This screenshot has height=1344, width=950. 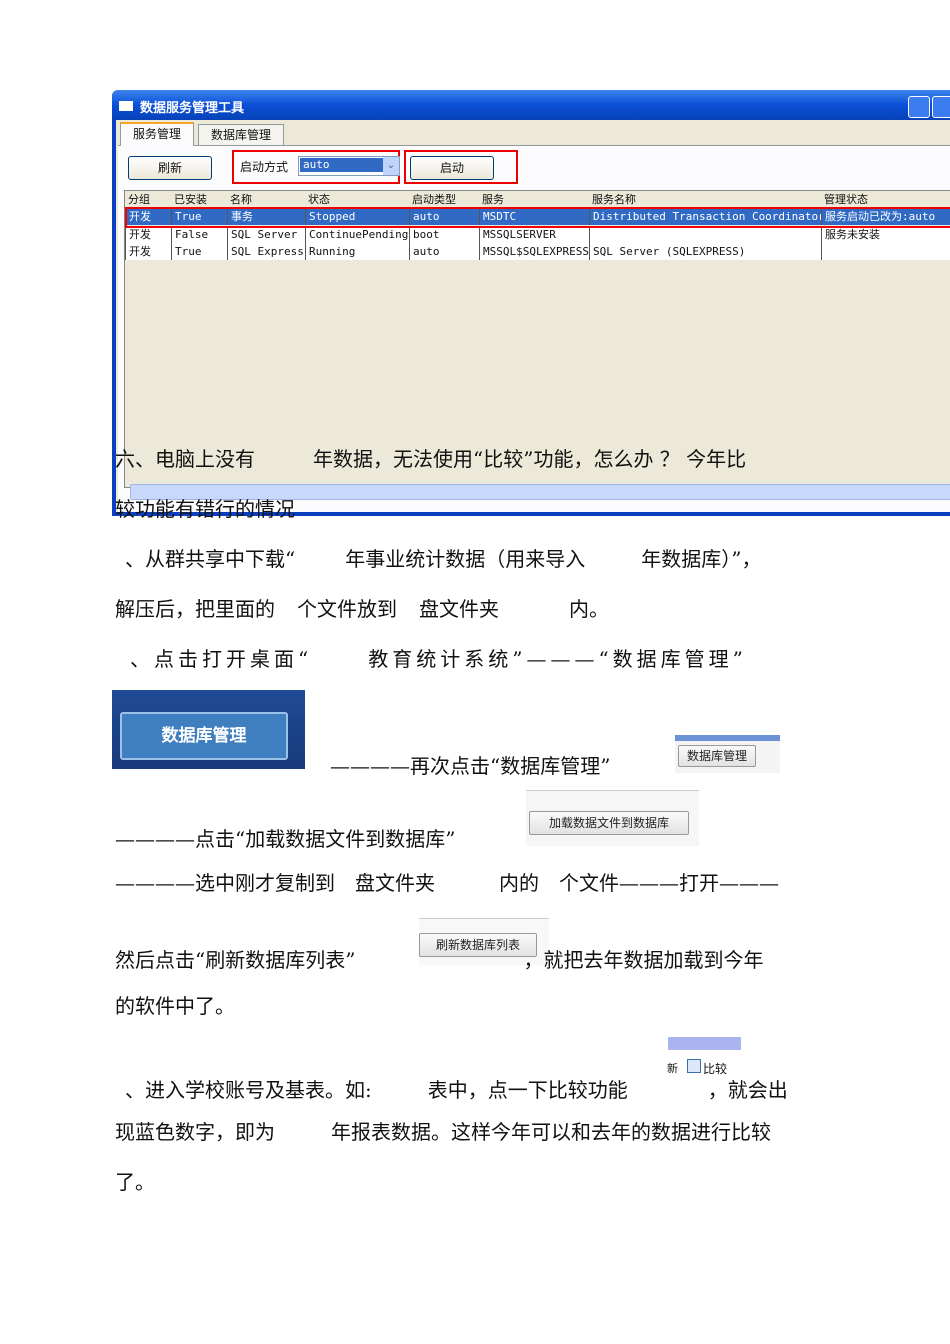 What do you see at coordinates (557, 659) in the screenshot?
I see `text: 教育统计系统”———“数据库管理”` at bounding box center [557, 659].